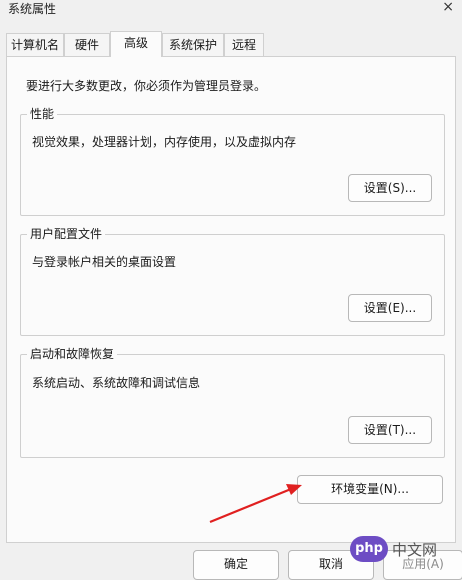  I want to click on watermark: php 中文网, so click(393, 549).